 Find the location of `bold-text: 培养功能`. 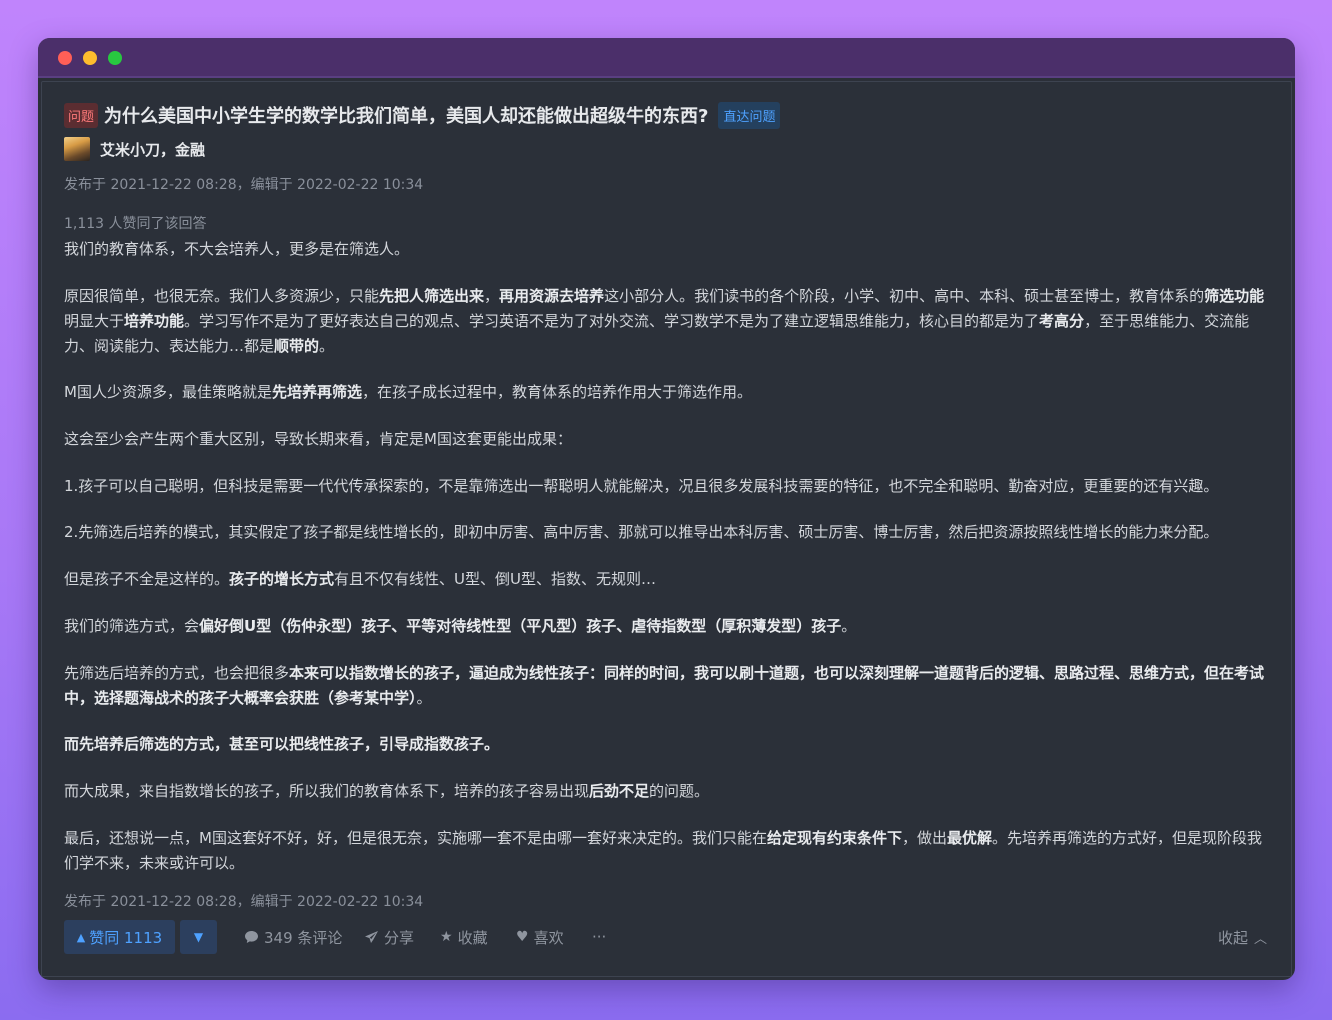

bold-text: 培养功能 is located at coordinates (154, 321).